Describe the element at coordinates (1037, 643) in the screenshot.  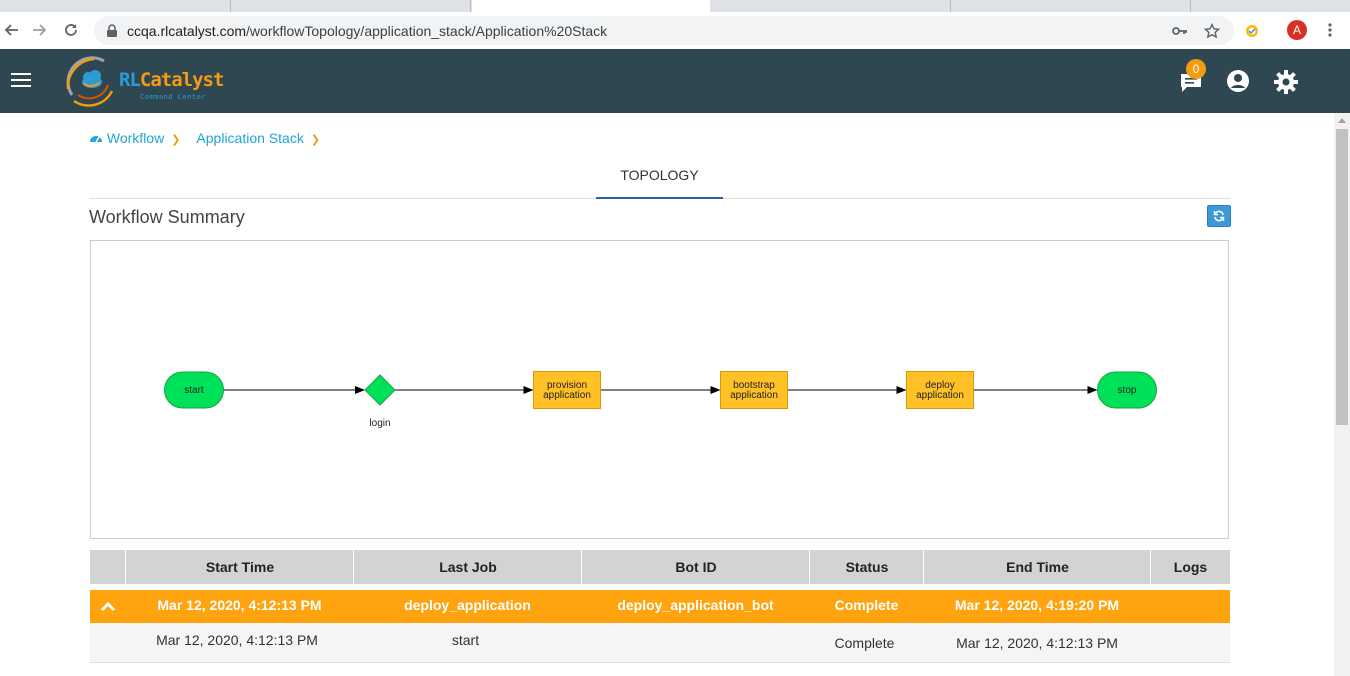
I see `cell-end-time: Mar 12, 2020, 4:12:13 PM` at that location.